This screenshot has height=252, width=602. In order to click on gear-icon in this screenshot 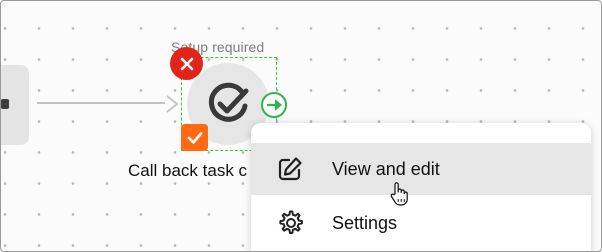, I will do `click(291, 222)`.